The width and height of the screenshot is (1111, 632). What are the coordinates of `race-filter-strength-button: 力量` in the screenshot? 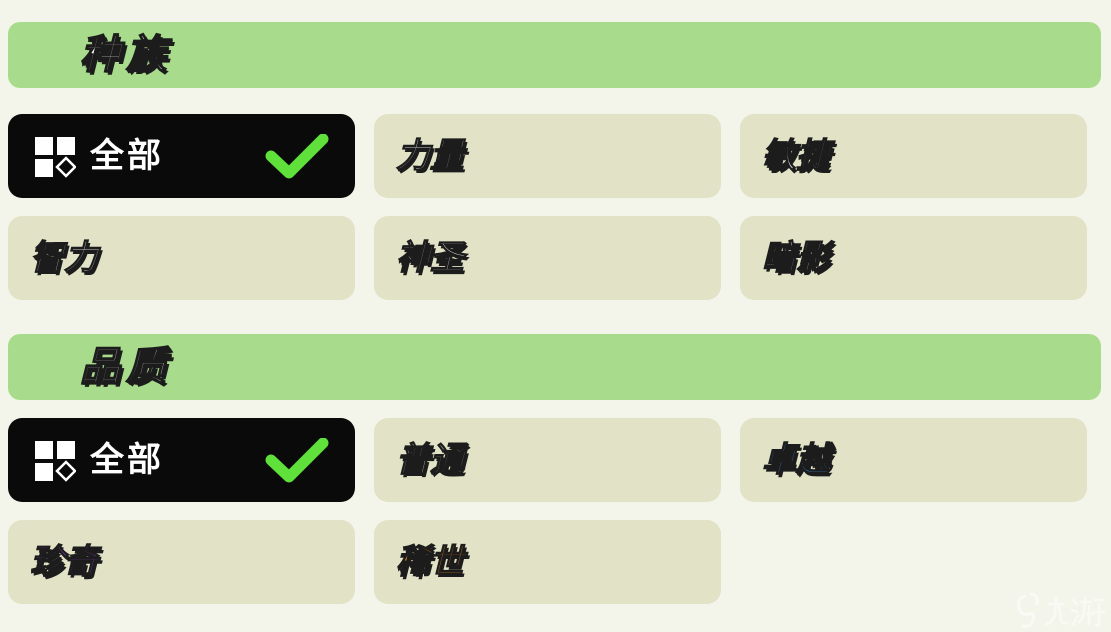 It's located at (547, 156).